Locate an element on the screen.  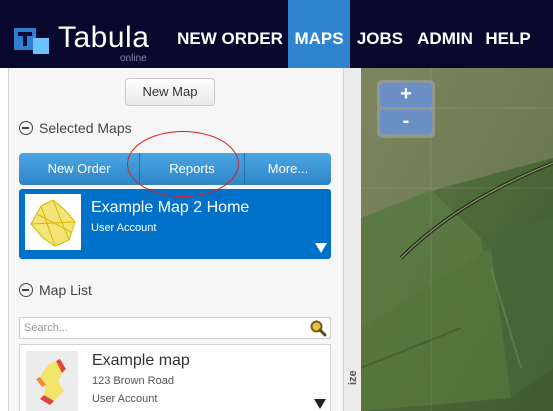
selected-maps-heading: Selected Maps is located at coordinates (85, 128).